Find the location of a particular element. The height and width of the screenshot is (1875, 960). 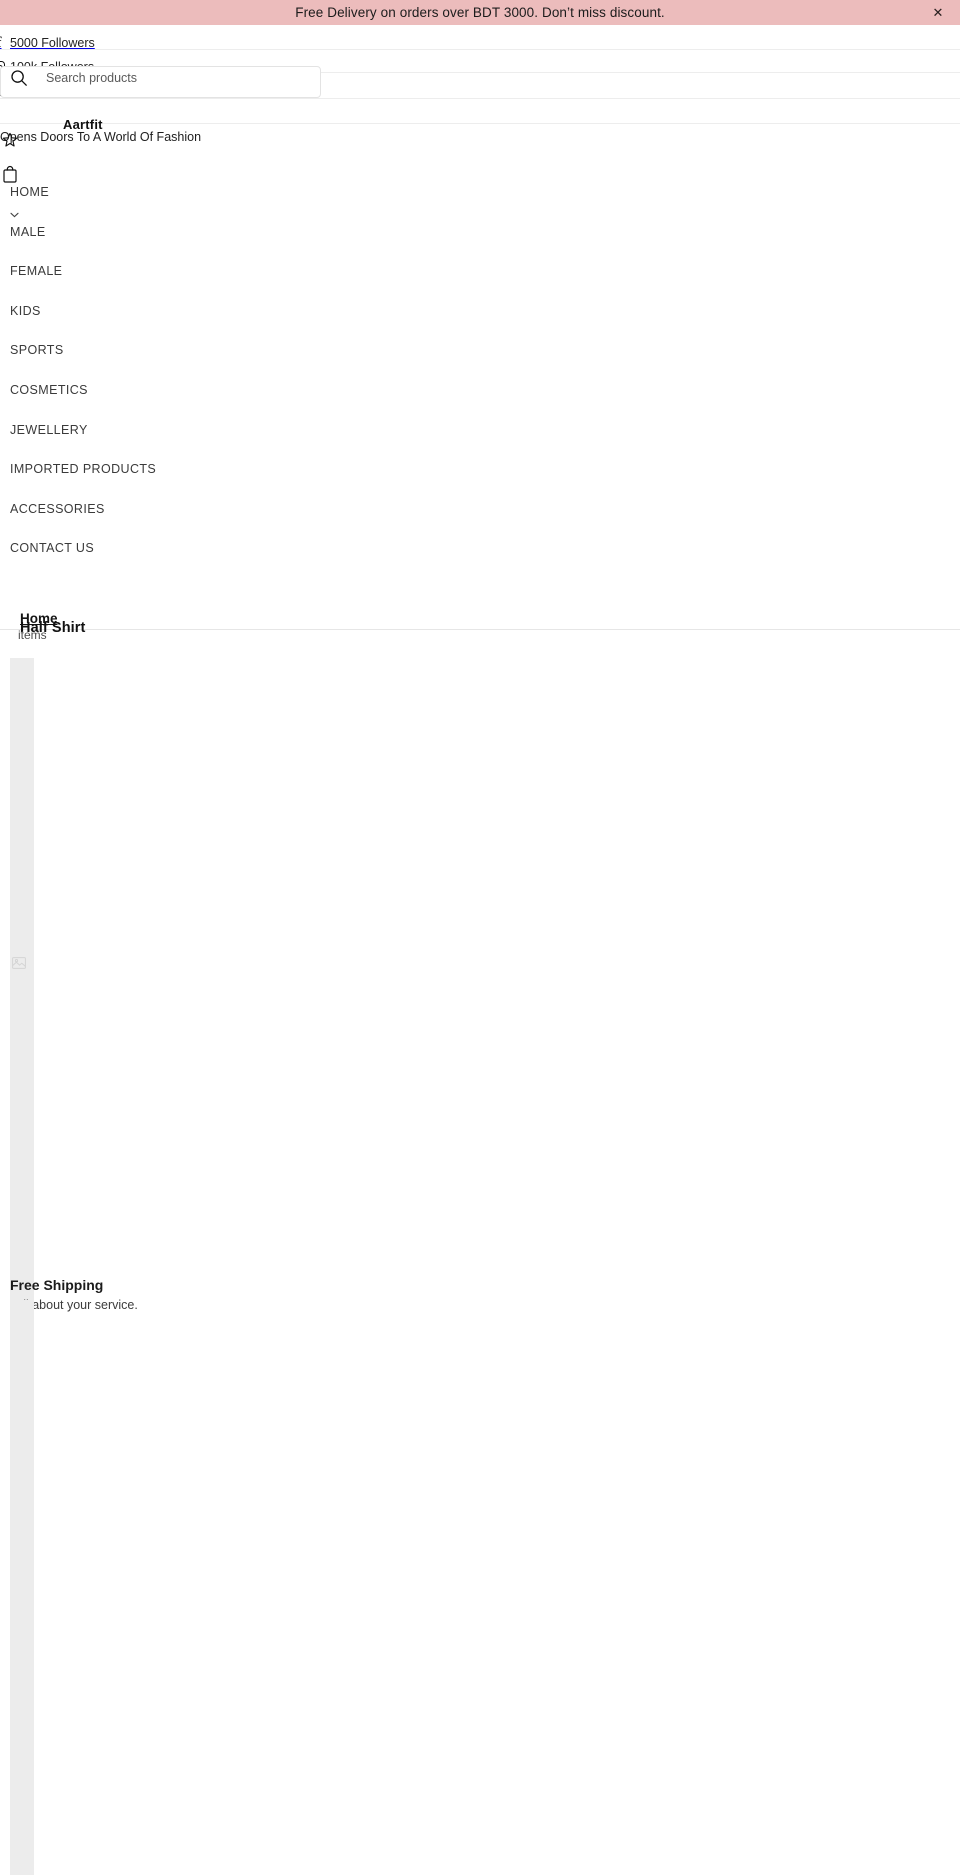

nav-item-label: CONTACT US is located at coordinates (52, 548).